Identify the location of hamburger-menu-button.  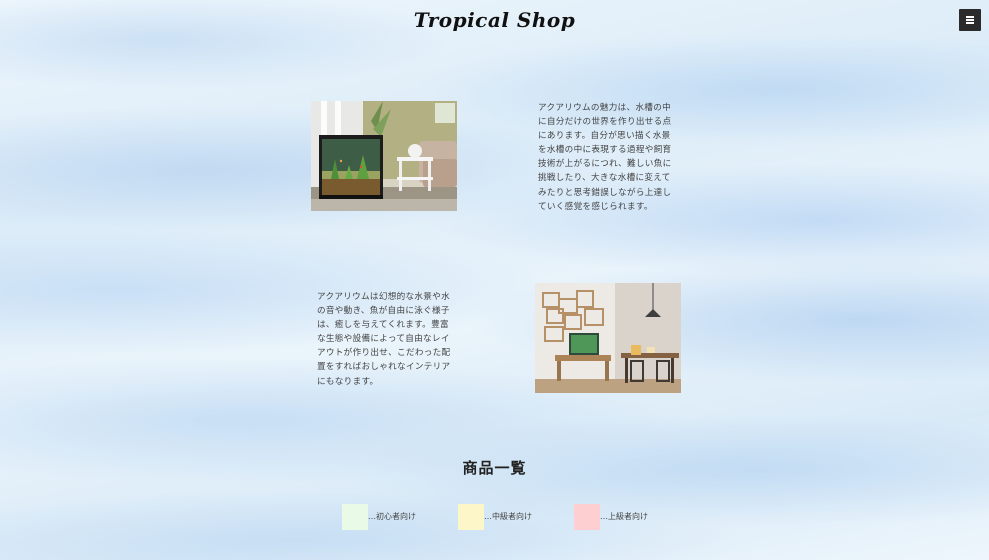
(970, 20).